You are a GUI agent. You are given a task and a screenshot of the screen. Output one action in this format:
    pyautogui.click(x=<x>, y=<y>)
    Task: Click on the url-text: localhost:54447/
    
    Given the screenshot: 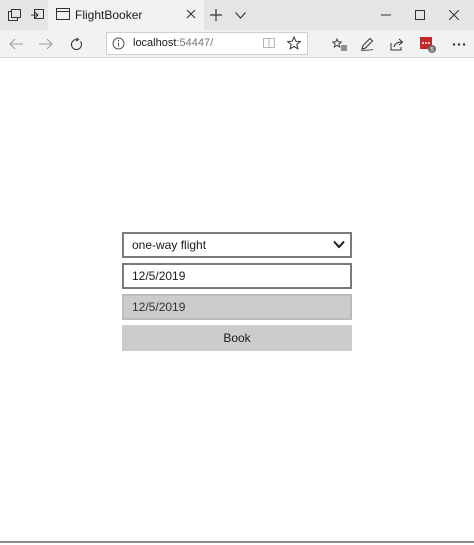 What is the action you would take?
    pyautogui.click(x=173, y=43)
    